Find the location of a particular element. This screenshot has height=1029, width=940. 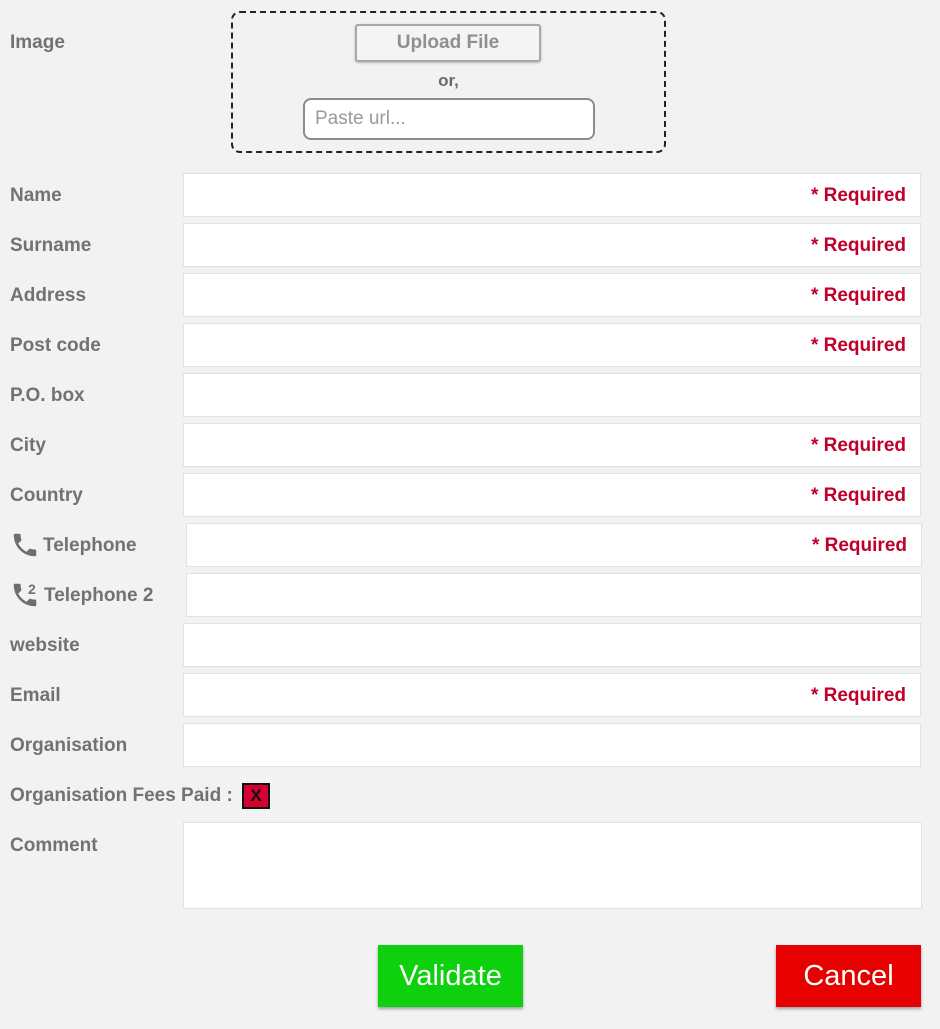

organisation-field is located at coordinates (552, 745).